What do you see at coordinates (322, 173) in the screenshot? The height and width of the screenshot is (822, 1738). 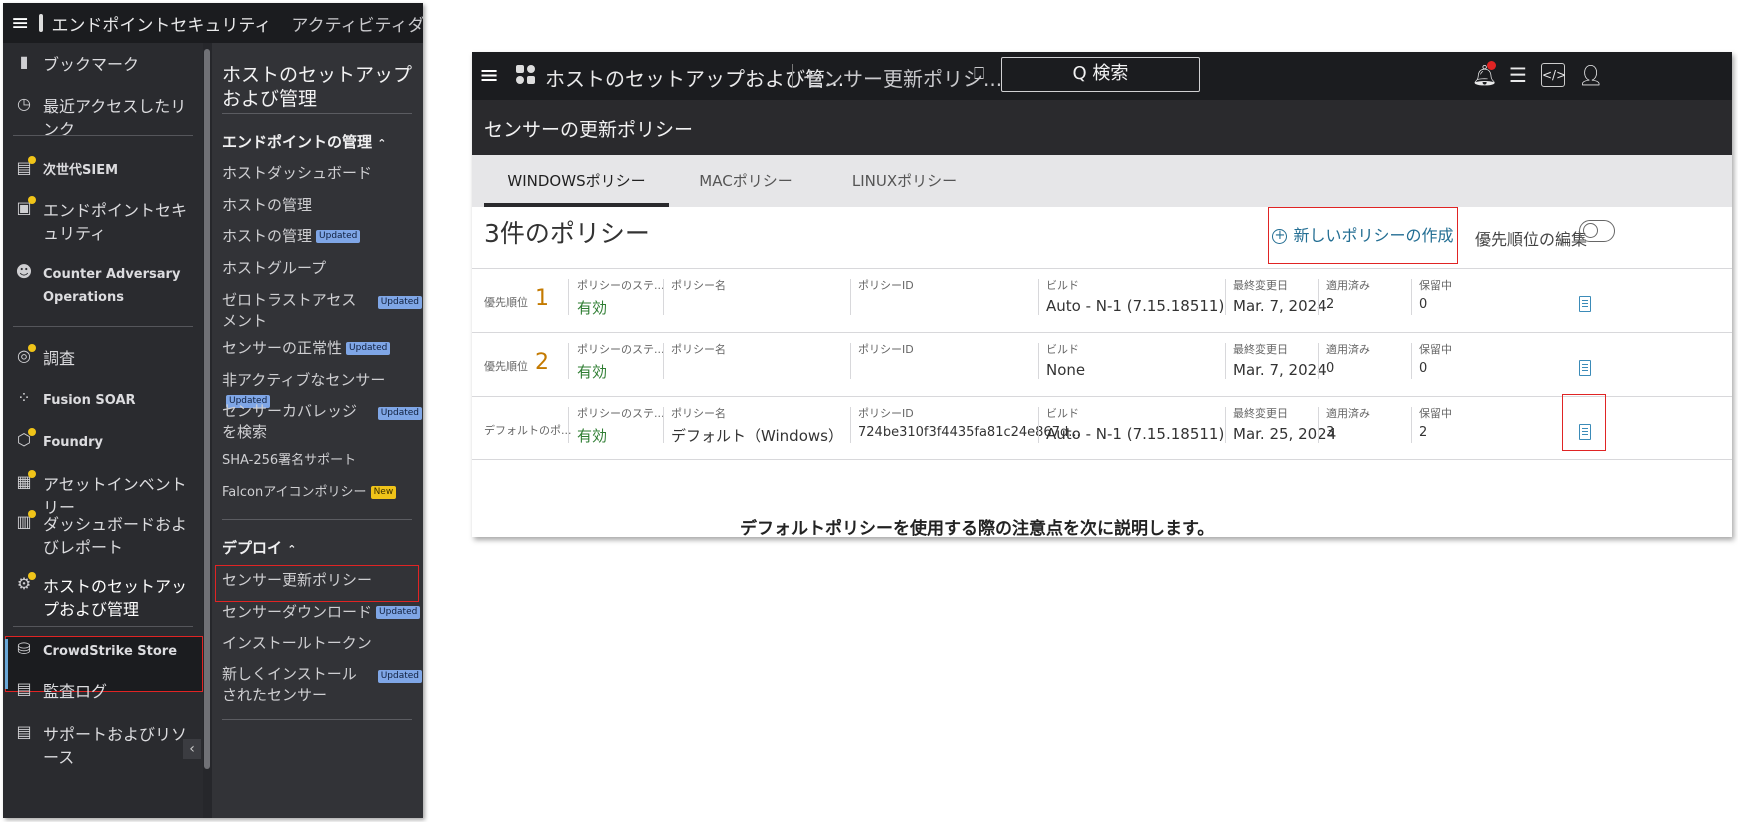 I see `nav2-item: ホストダッシュボード` at bounding box center [322, 173].